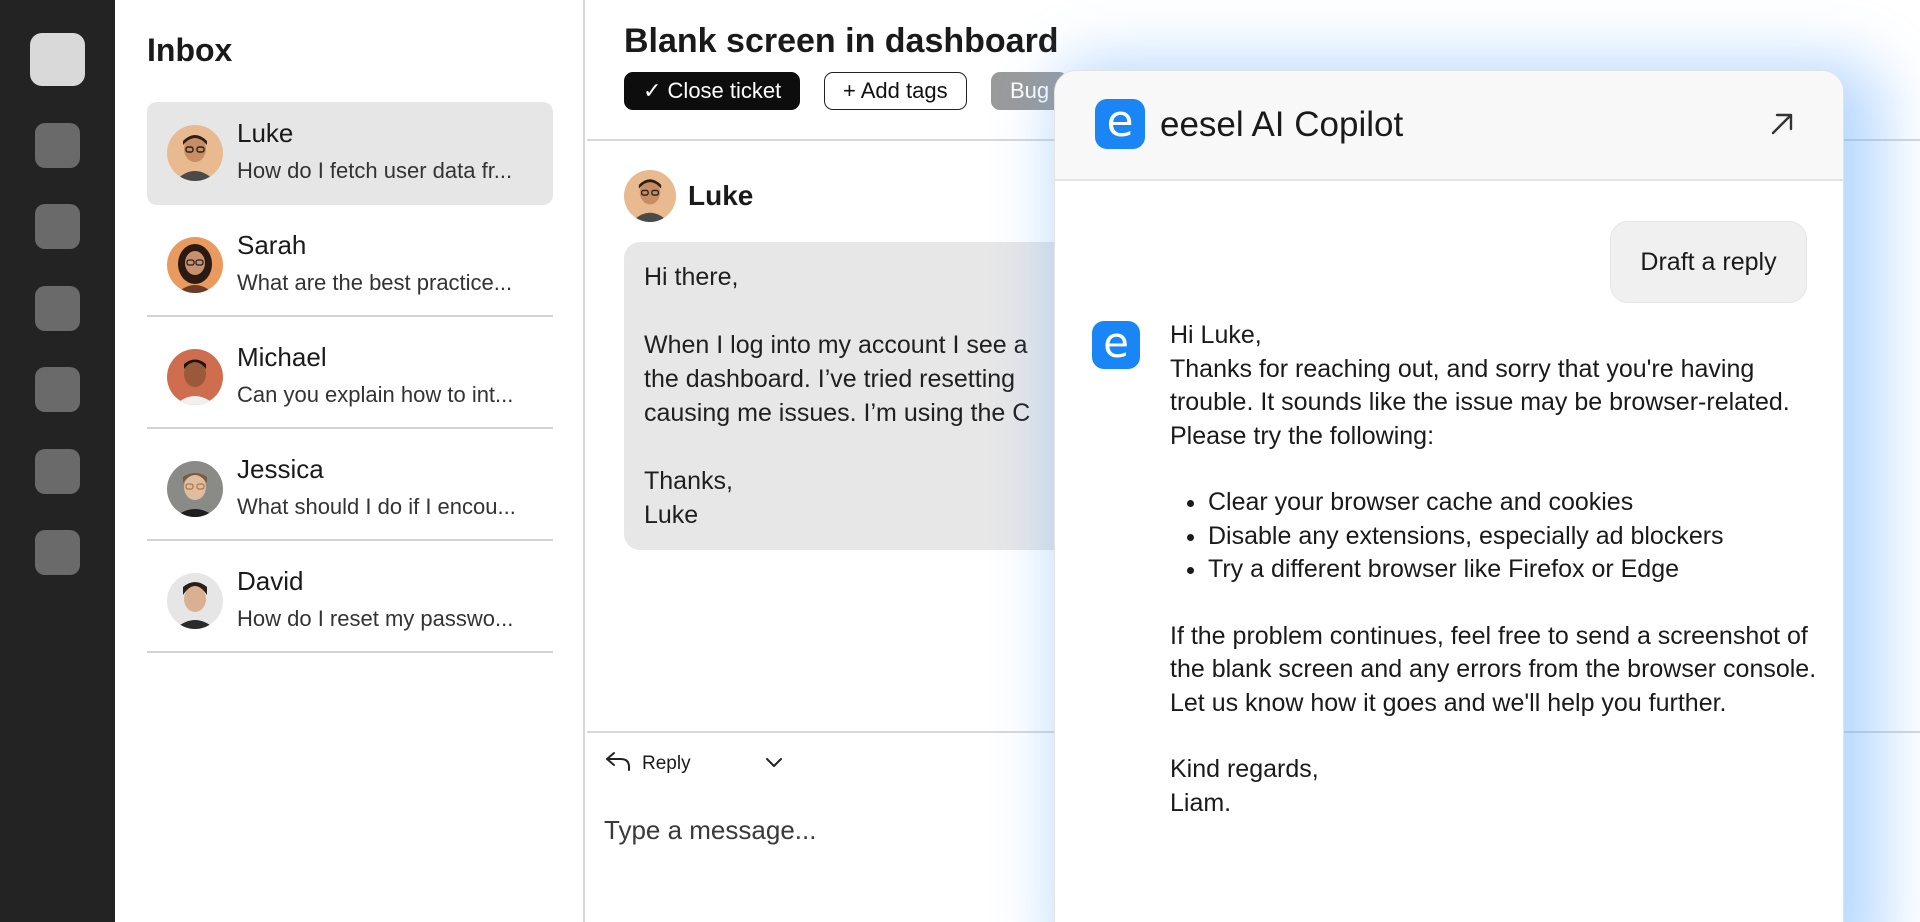 The height and width of the screenshot is (922, 1920). What do you see at coordinates (282, 357) in the screenshot?
I see `conversation-name: Michael` at bounding box center [282, 357].